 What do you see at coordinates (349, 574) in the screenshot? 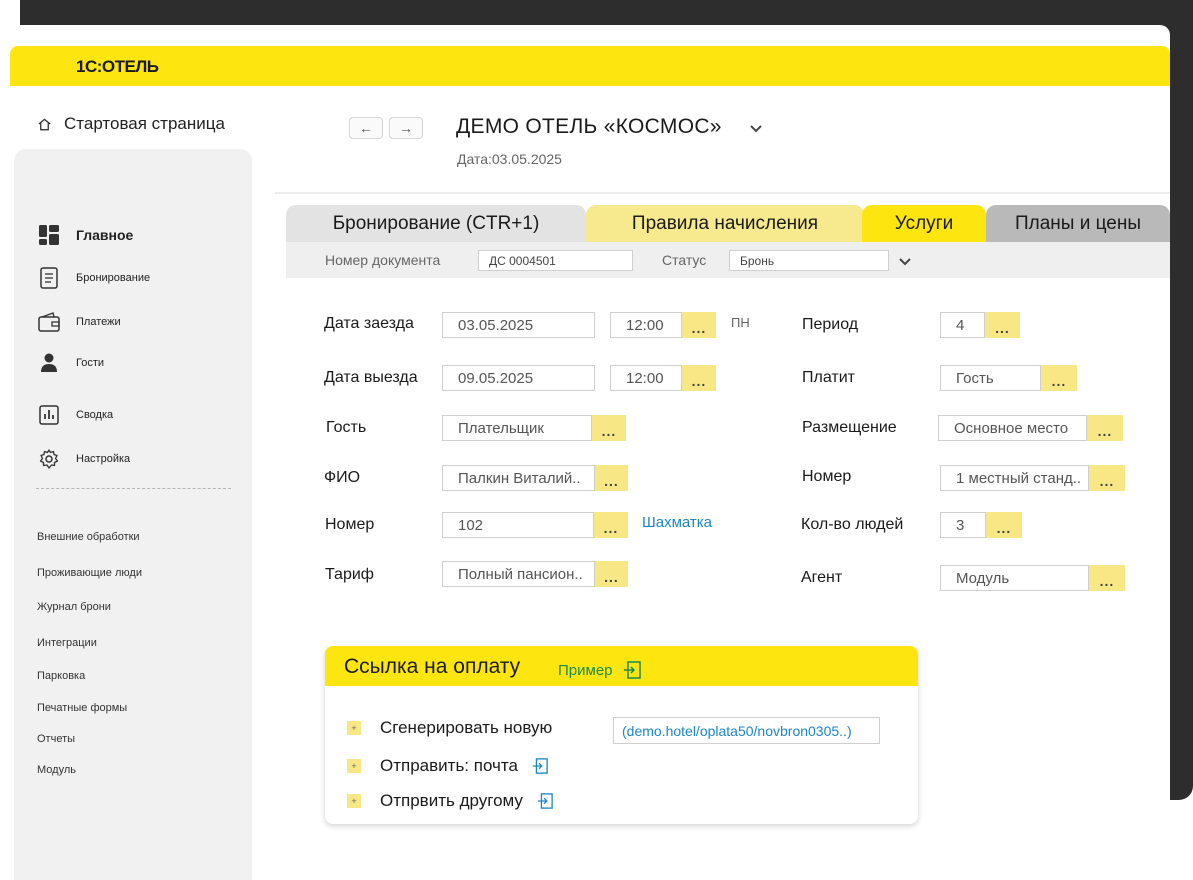
I see `tariff-label: Тариф` at bounding box center [349, 574].